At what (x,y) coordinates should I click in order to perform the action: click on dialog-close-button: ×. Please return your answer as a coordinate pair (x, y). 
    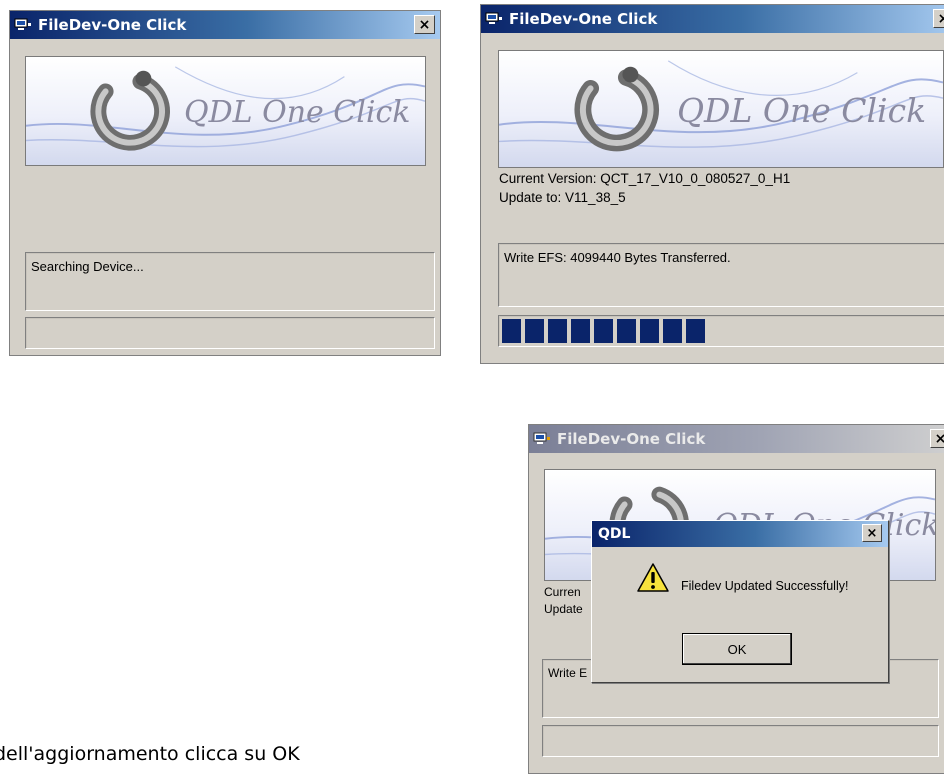
    Looking at the image, I should click on (872, 533).